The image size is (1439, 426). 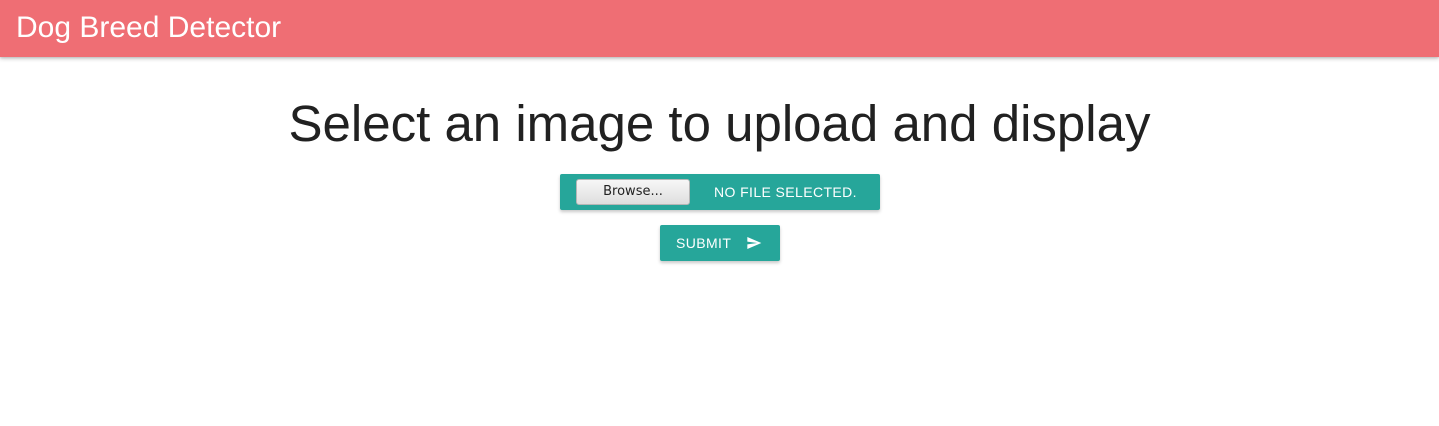 I want to click on submit-label: SUBMIT, so click(x=704, y=243).